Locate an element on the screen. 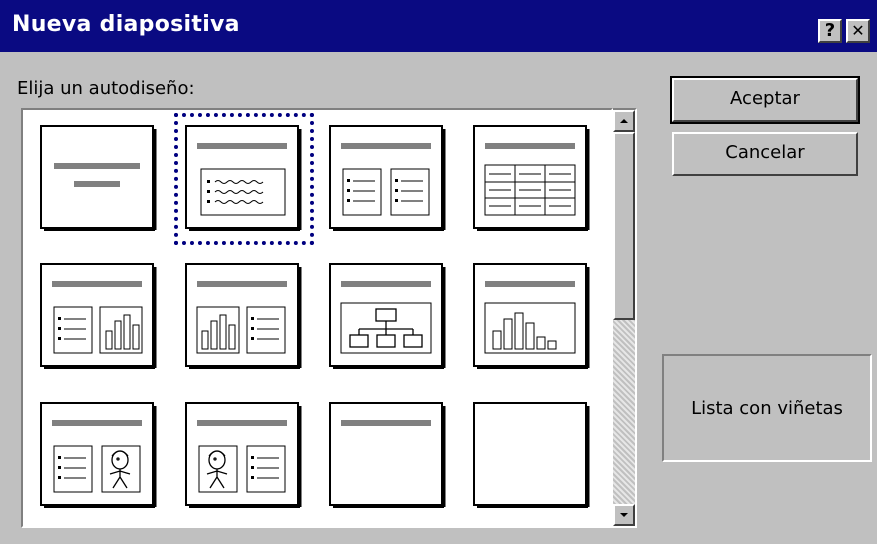 Image resolution: width=877 pixels, height=544 pixels. up-arrow-icon is located at coordinates (624, 121).